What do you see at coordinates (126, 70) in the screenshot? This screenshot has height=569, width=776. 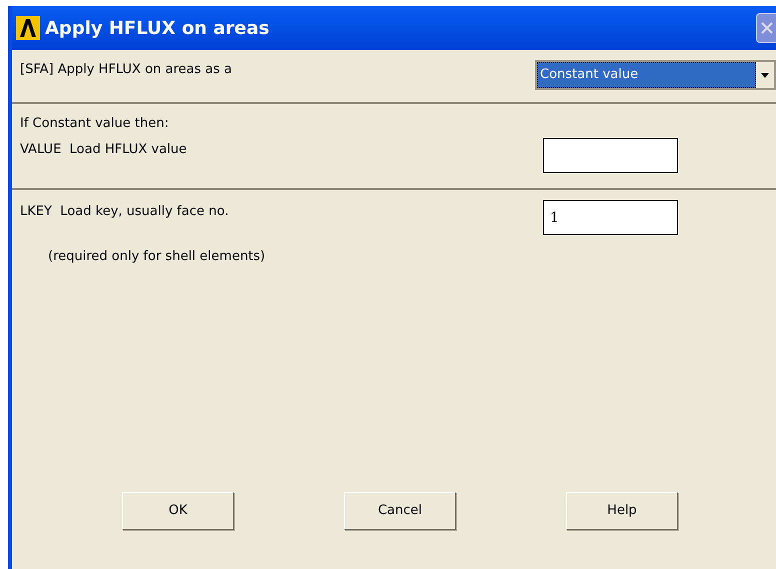 I see `field-label: [SFA] Apply HFLUX on areas as a` at bounding box center [126, 70].